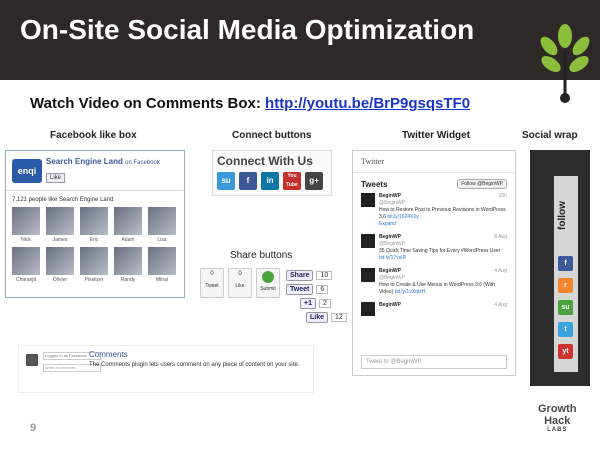  Describe the element at coordinates (308, 303) in the screenshot. I see `plusone-button: +1` at that location.